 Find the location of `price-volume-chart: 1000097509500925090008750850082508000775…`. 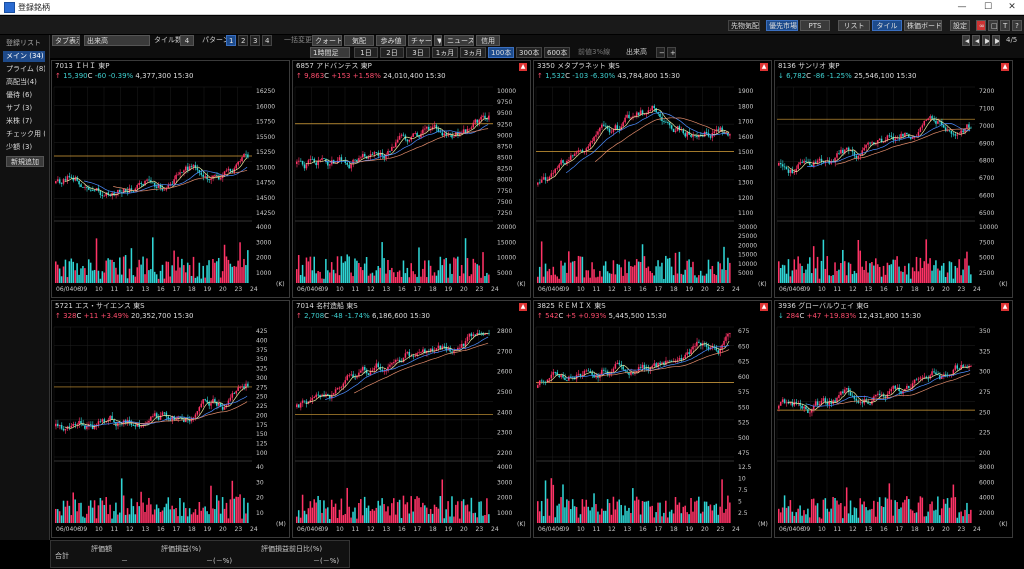

price-volume-chart: 1000097509500925090008750850082508000775… is located at coordinates (411, 191).